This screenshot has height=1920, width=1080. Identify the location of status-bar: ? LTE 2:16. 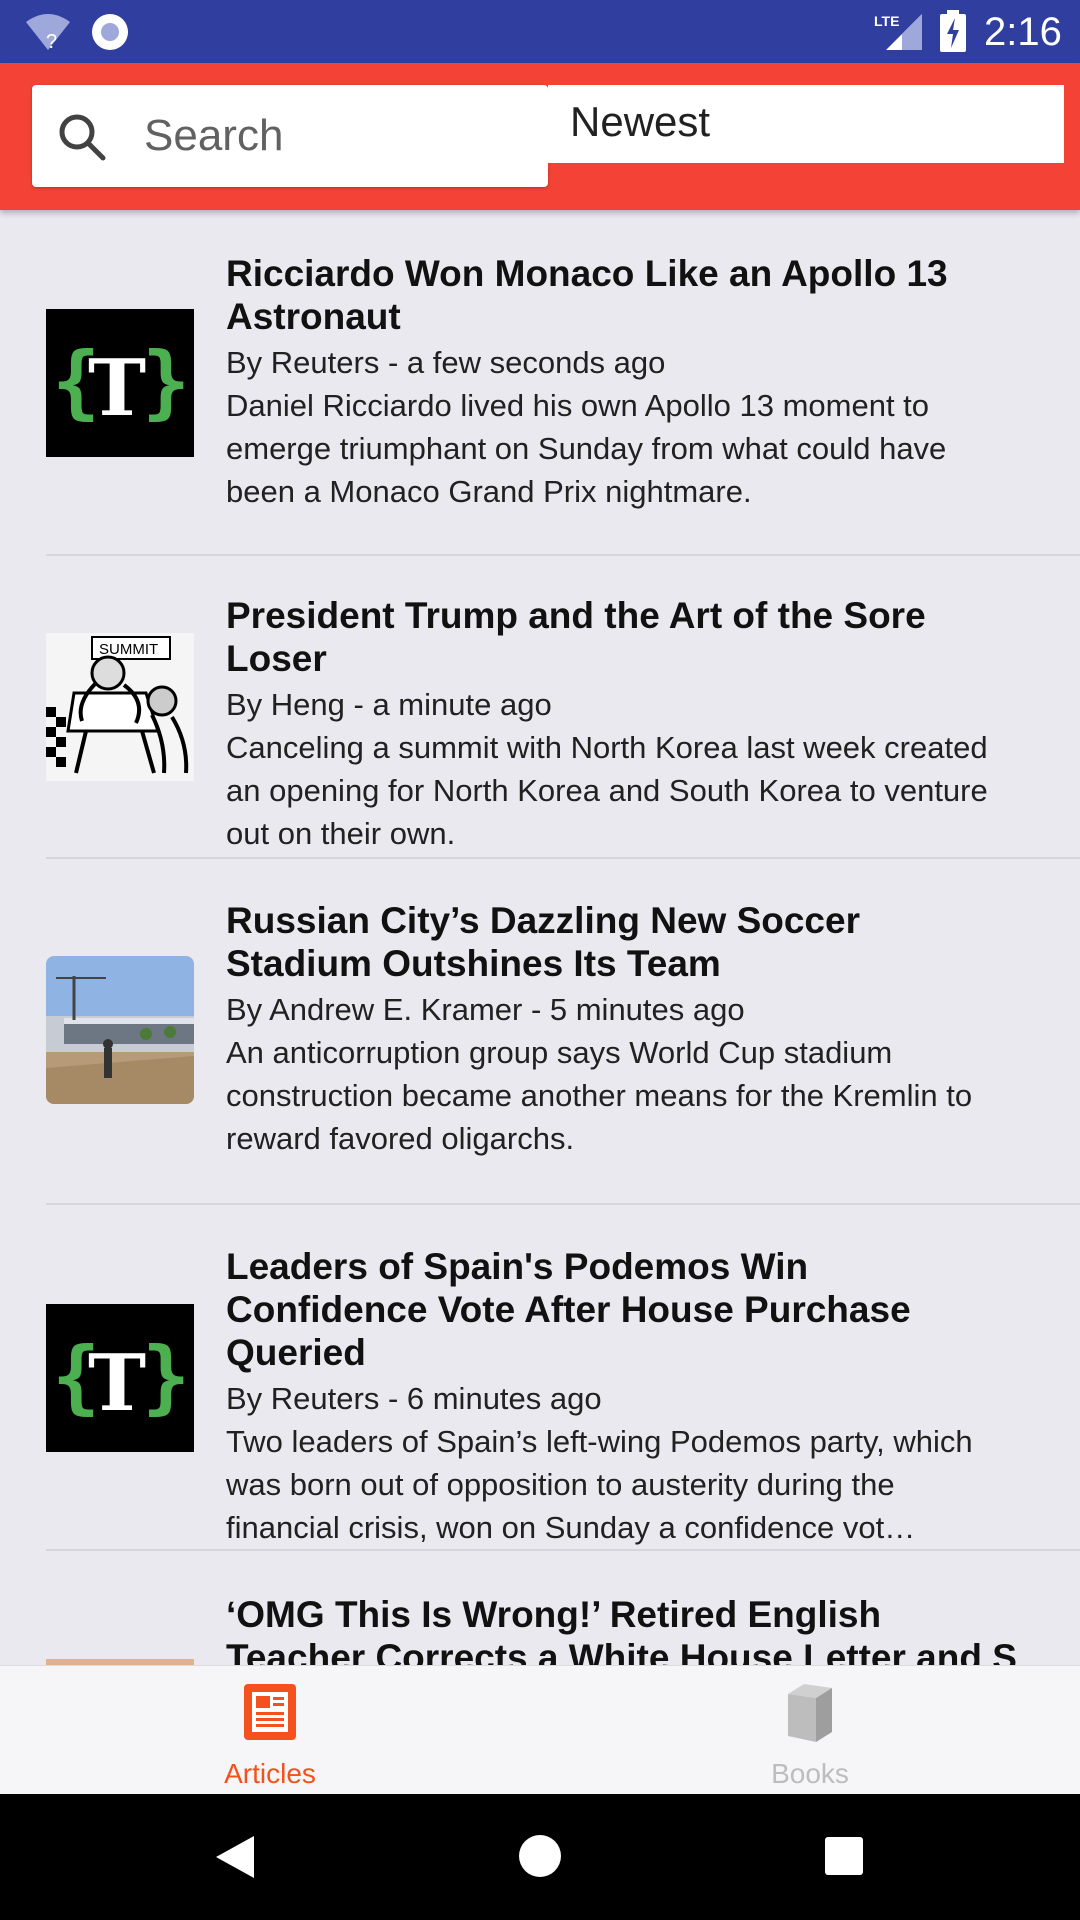
(540, 31).